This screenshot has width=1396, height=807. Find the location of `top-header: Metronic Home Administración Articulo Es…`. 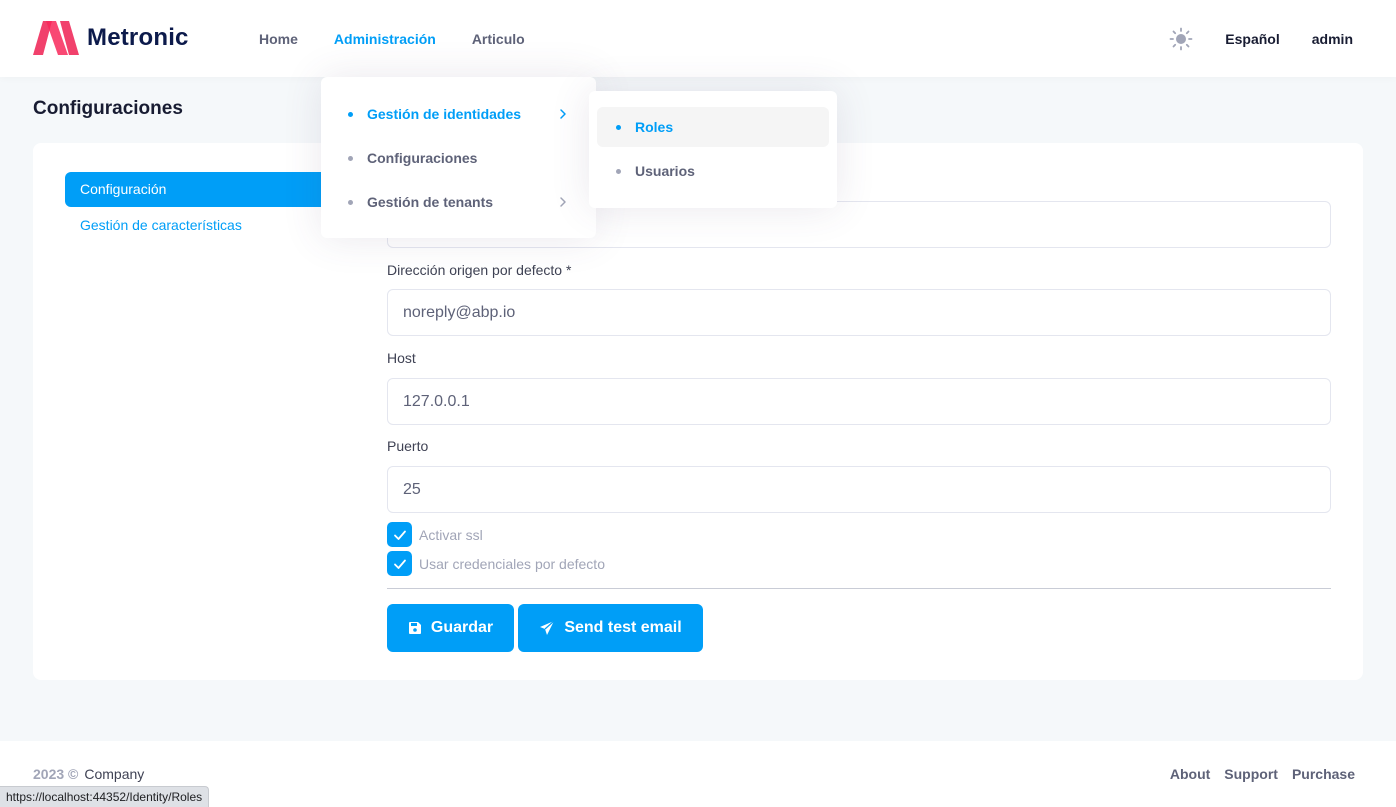

top-header: Metronic Home Administración Articulo Es… is located at coordinates (698, 38).